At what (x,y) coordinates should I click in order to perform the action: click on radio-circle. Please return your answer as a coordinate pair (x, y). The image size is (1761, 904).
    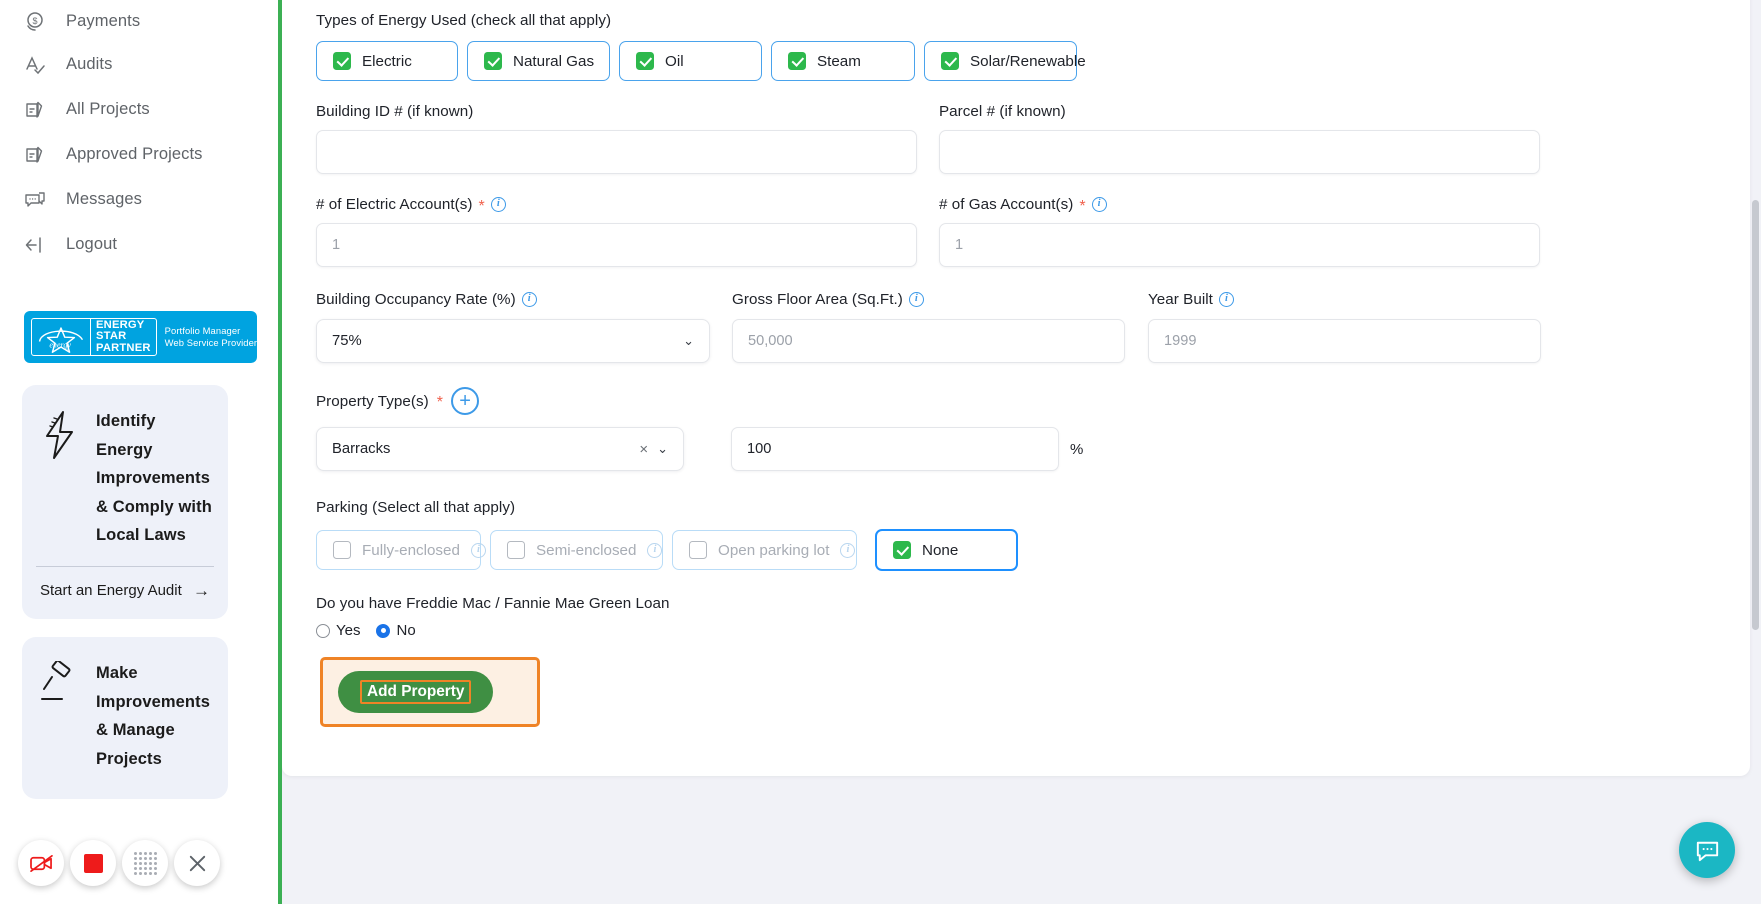
    Looking at the image, I should click on (323, 630).